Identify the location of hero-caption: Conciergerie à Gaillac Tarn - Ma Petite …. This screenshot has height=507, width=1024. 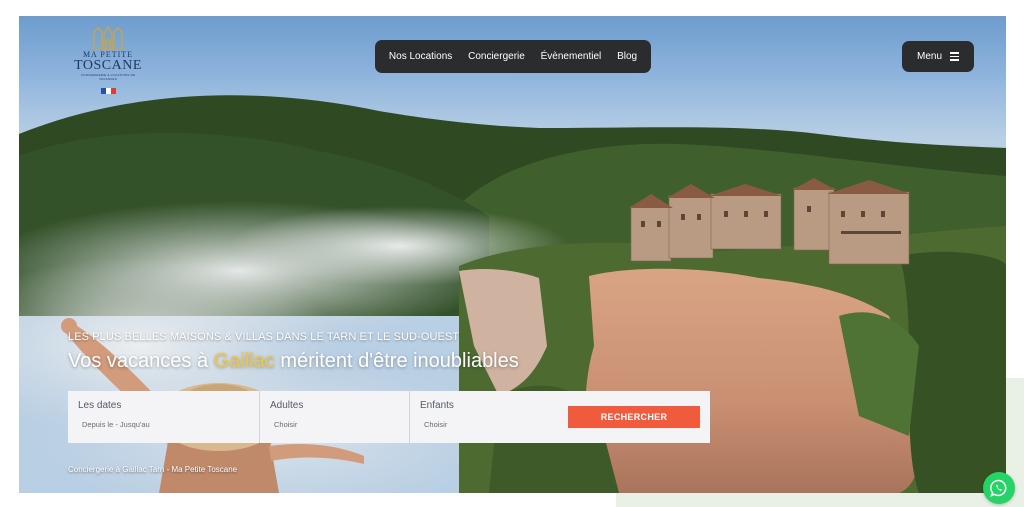
(153, 469).